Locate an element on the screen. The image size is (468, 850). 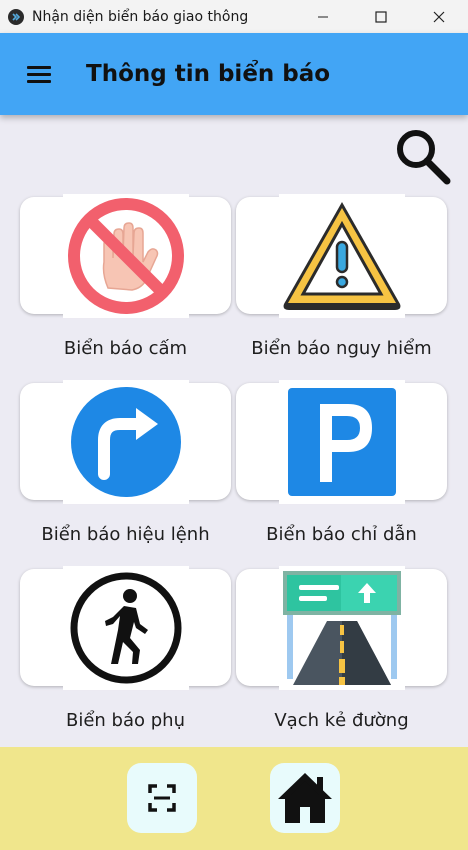
category-label: Vạch kẻ đường is located at coordinates (341, 720).